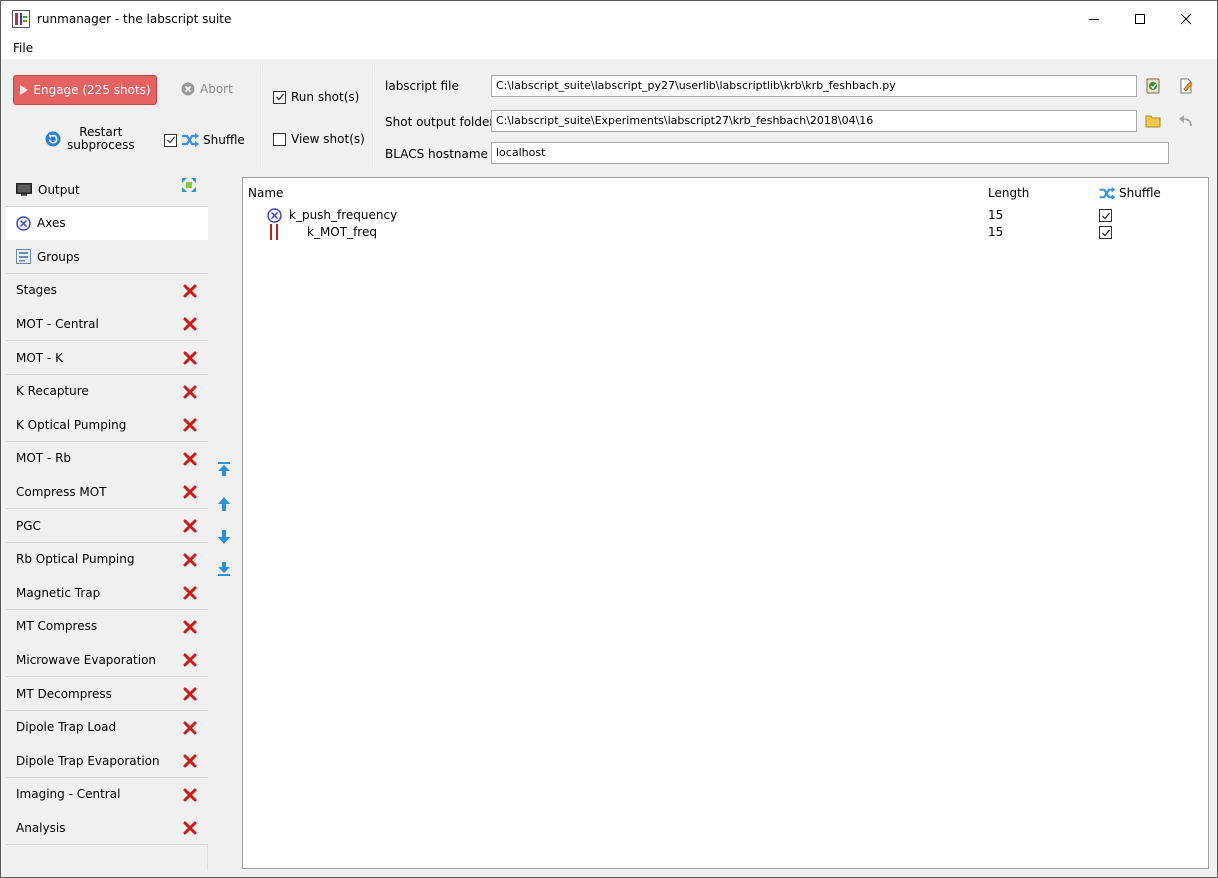 The height and width of the screenshot is (878, 1218). I want to click on tab-mt-decompress: MT Decompress, so click(107, 694).